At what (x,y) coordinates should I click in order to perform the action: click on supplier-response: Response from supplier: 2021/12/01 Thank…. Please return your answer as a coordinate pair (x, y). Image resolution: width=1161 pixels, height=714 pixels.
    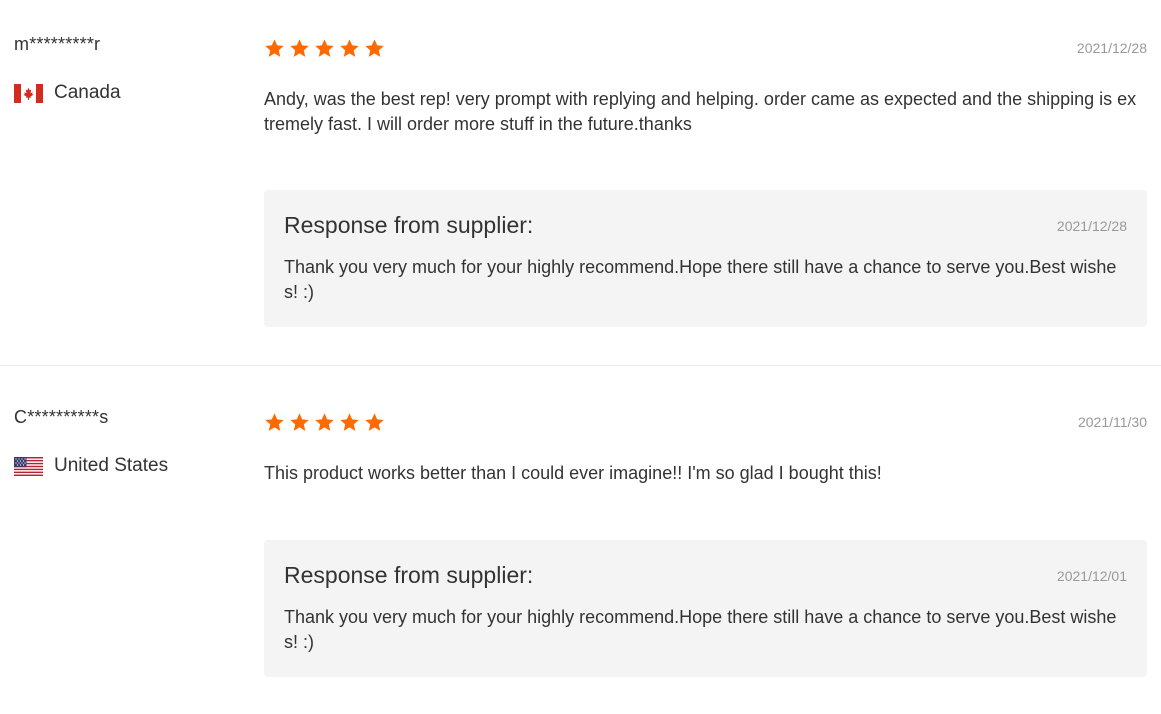
    Looking at the image, I should click on (705, 608).